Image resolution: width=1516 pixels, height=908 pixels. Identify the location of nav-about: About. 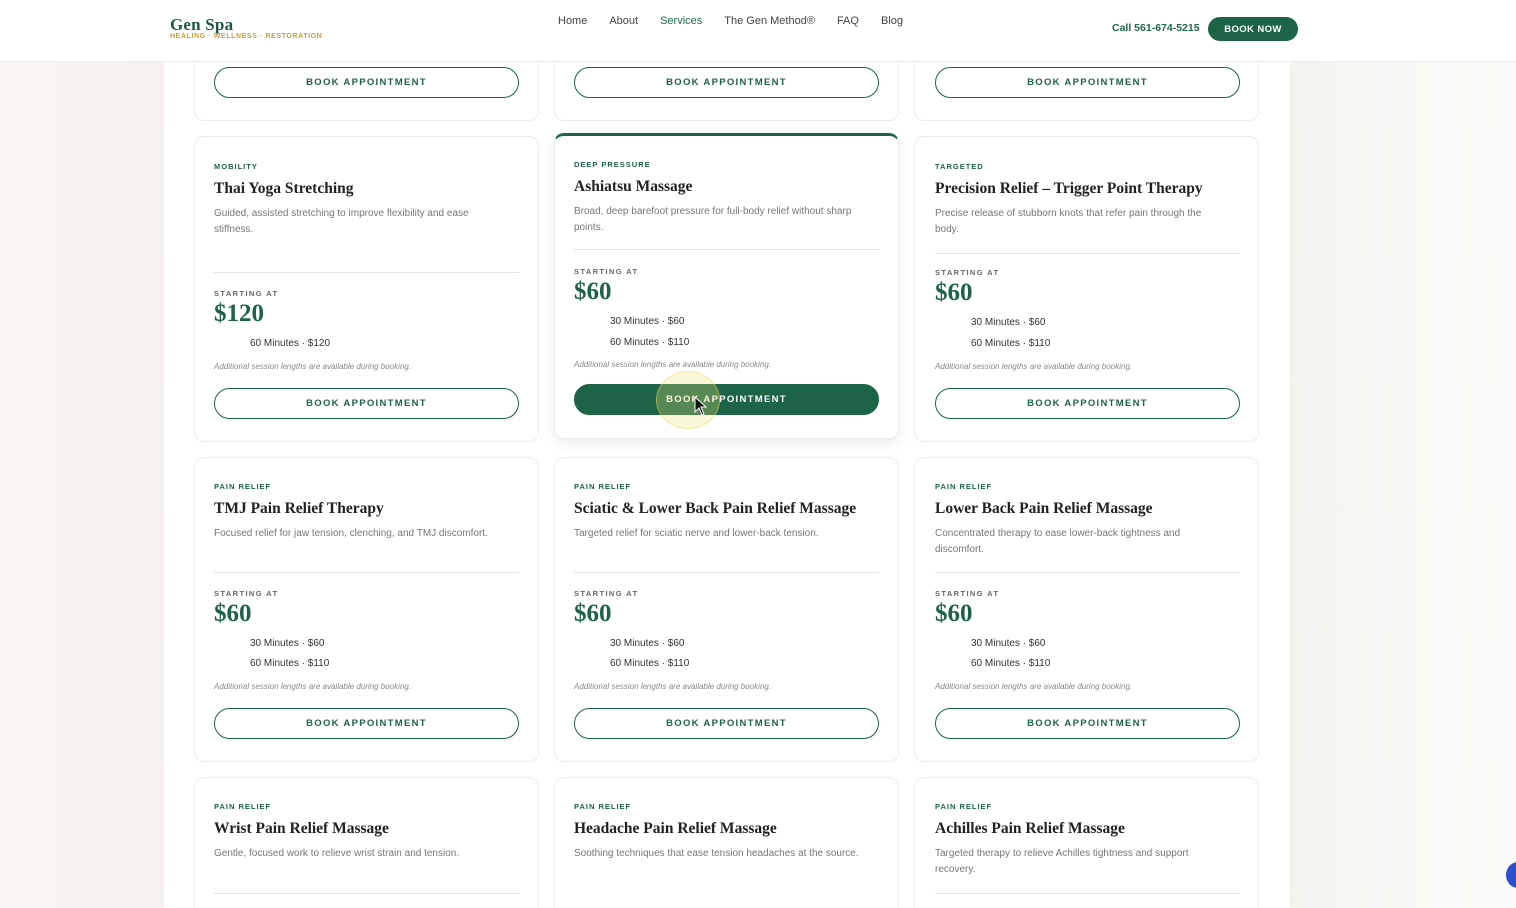
(623, 21).